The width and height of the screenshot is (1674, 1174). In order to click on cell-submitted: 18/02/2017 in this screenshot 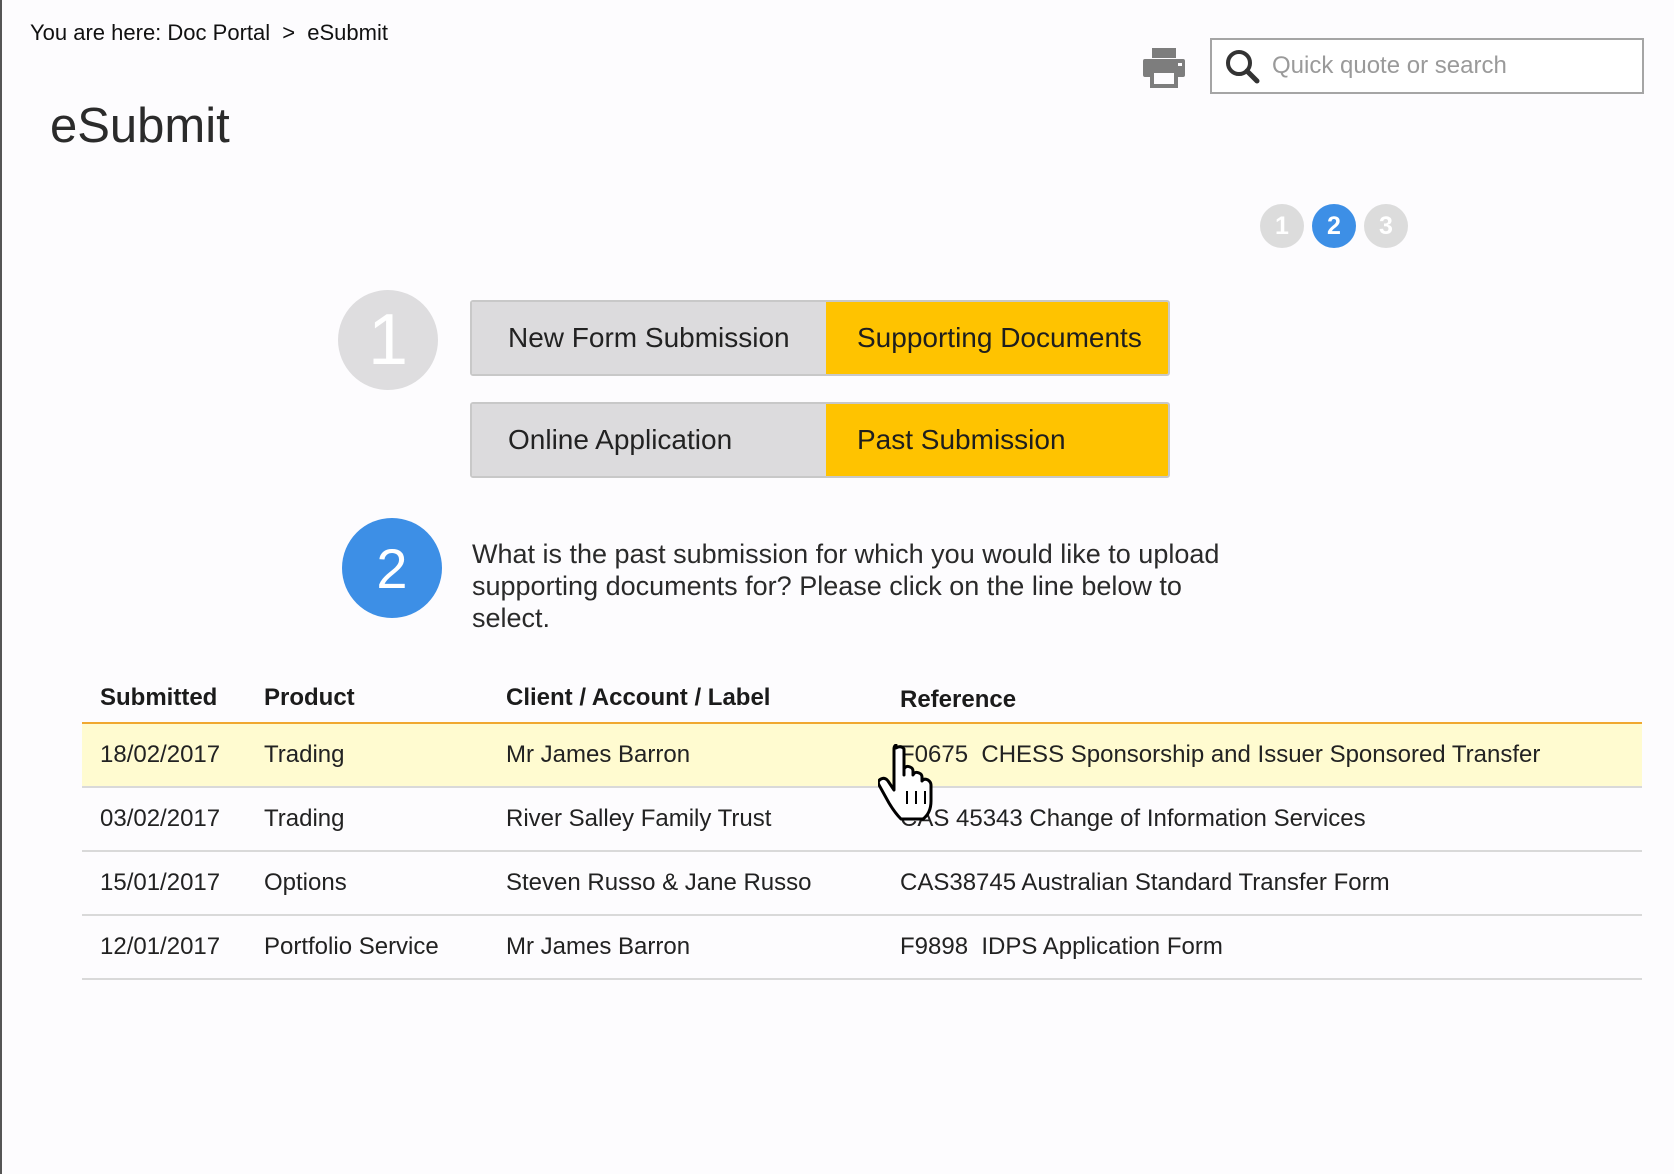, I will do `click(160, 754)`.